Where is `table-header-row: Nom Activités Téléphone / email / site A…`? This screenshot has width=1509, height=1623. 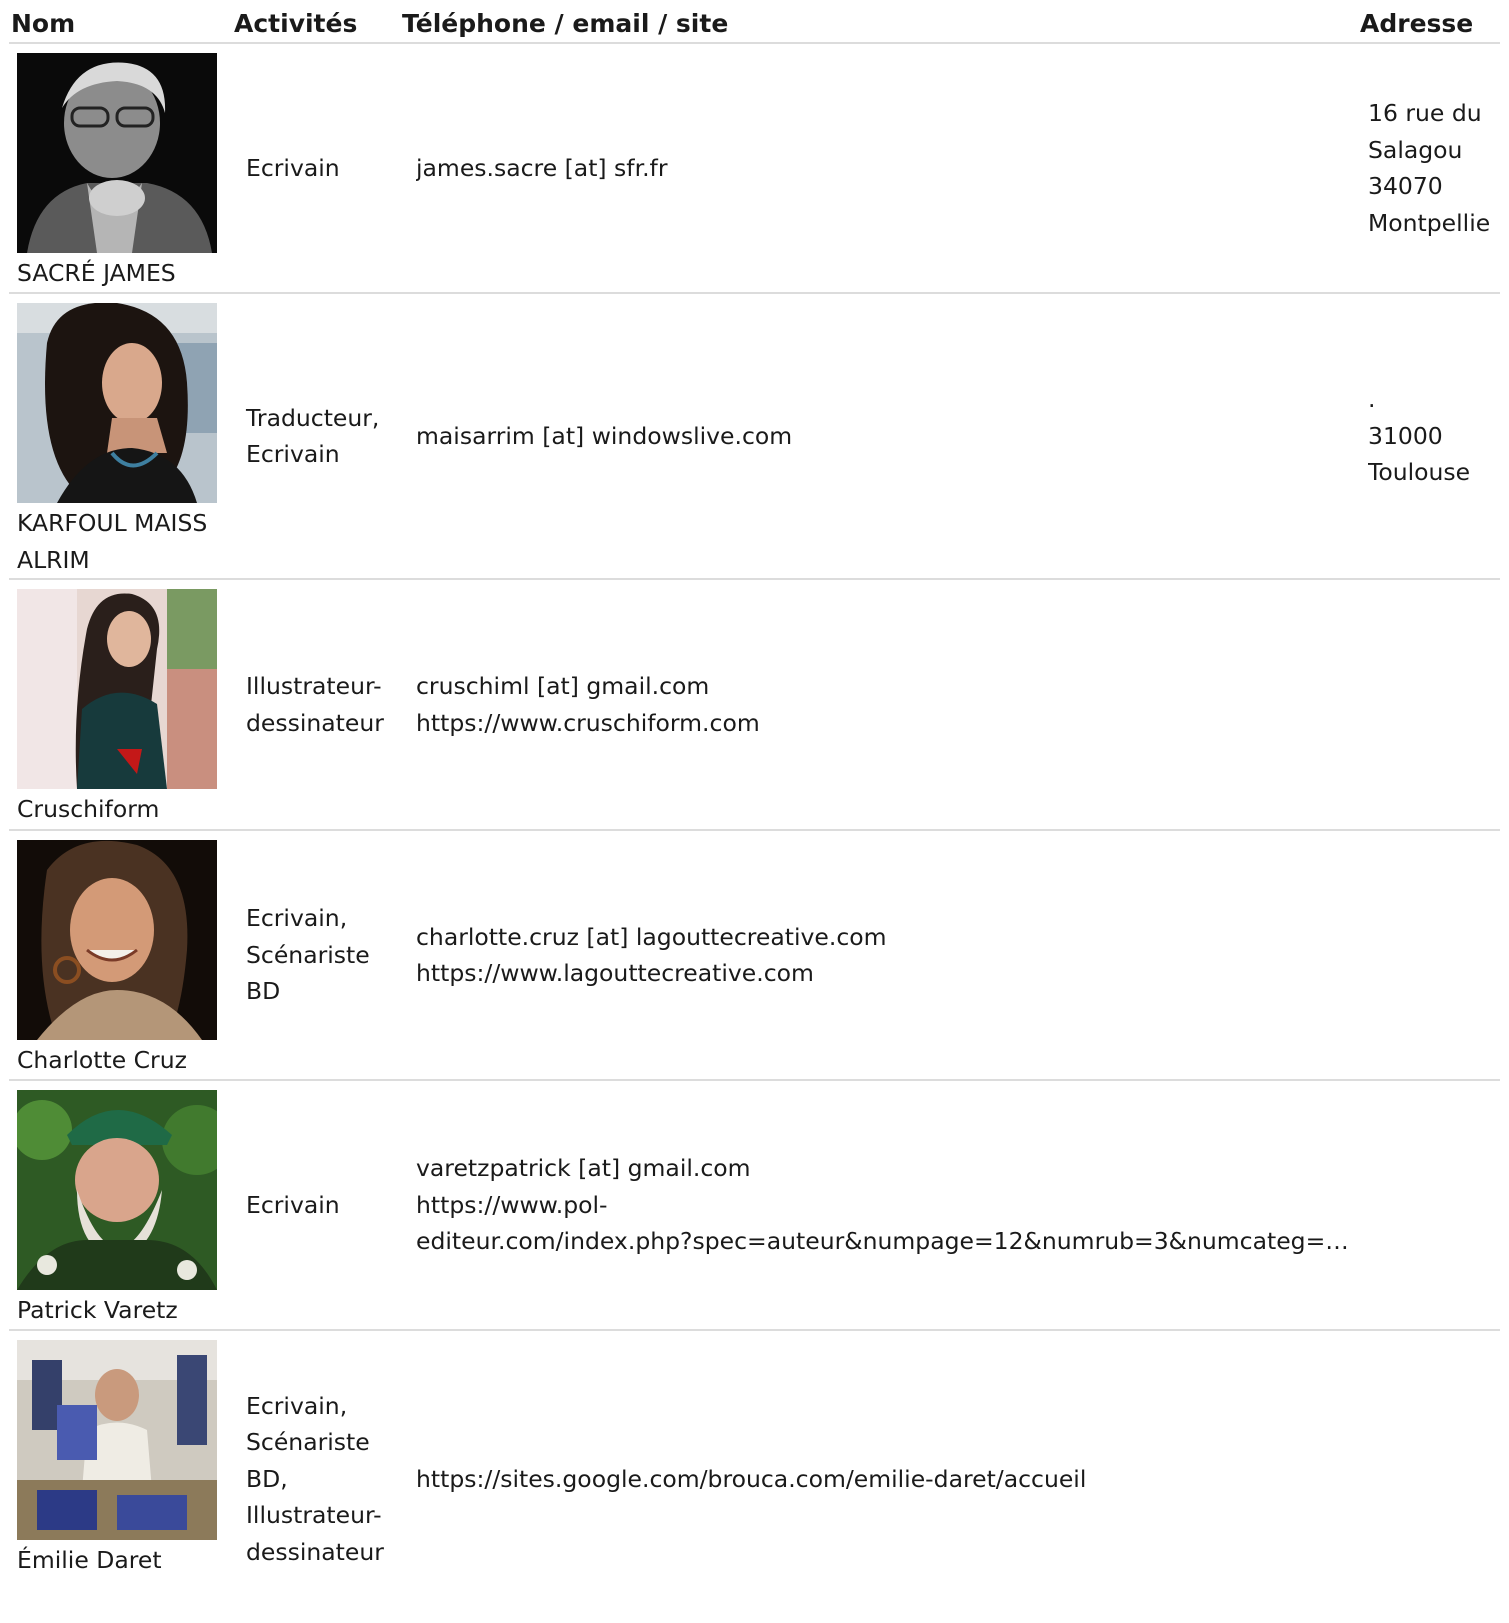
table-header-row: Nom Activités Téléphone / email / site A… is located at coordinates (754, 22).